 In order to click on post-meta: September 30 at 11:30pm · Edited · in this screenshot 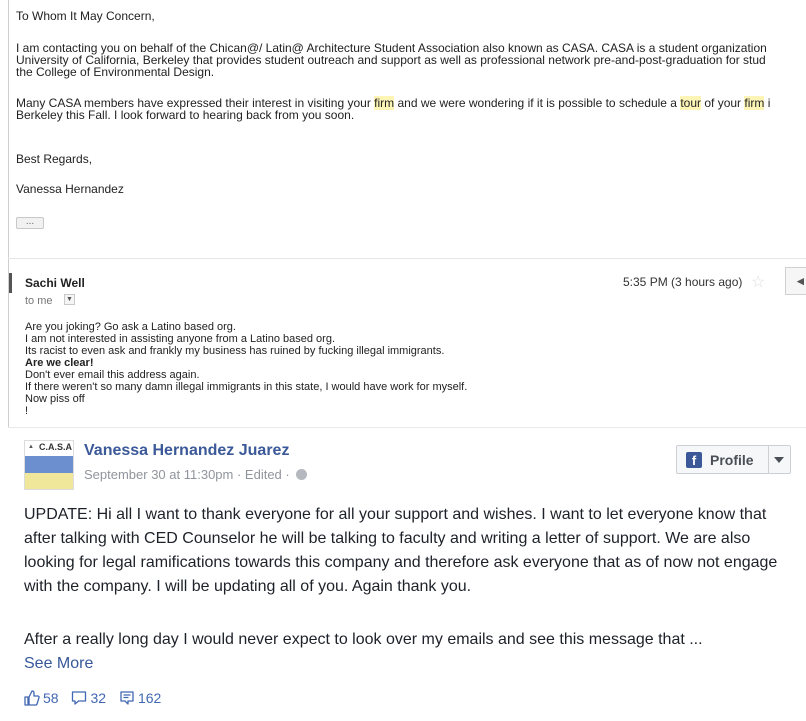, I will do `click(196, 474)`.